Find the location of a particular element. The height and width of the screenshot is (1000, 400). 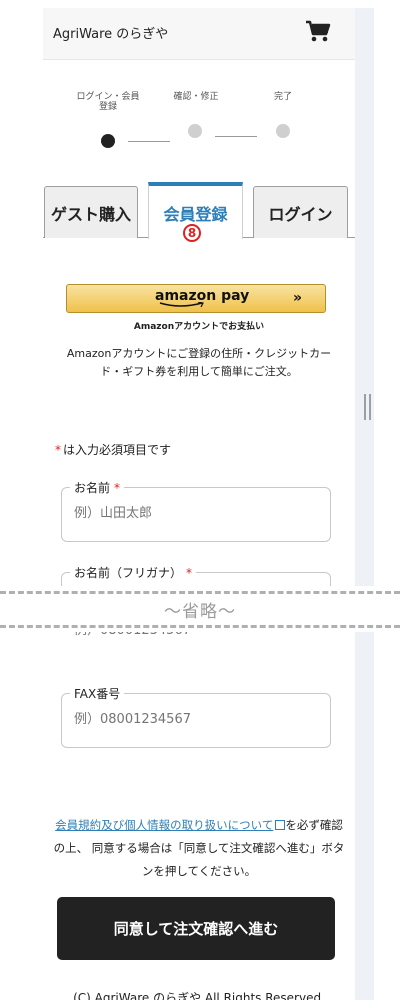

name-field: お名前 * is located at coordinates (196, 510).